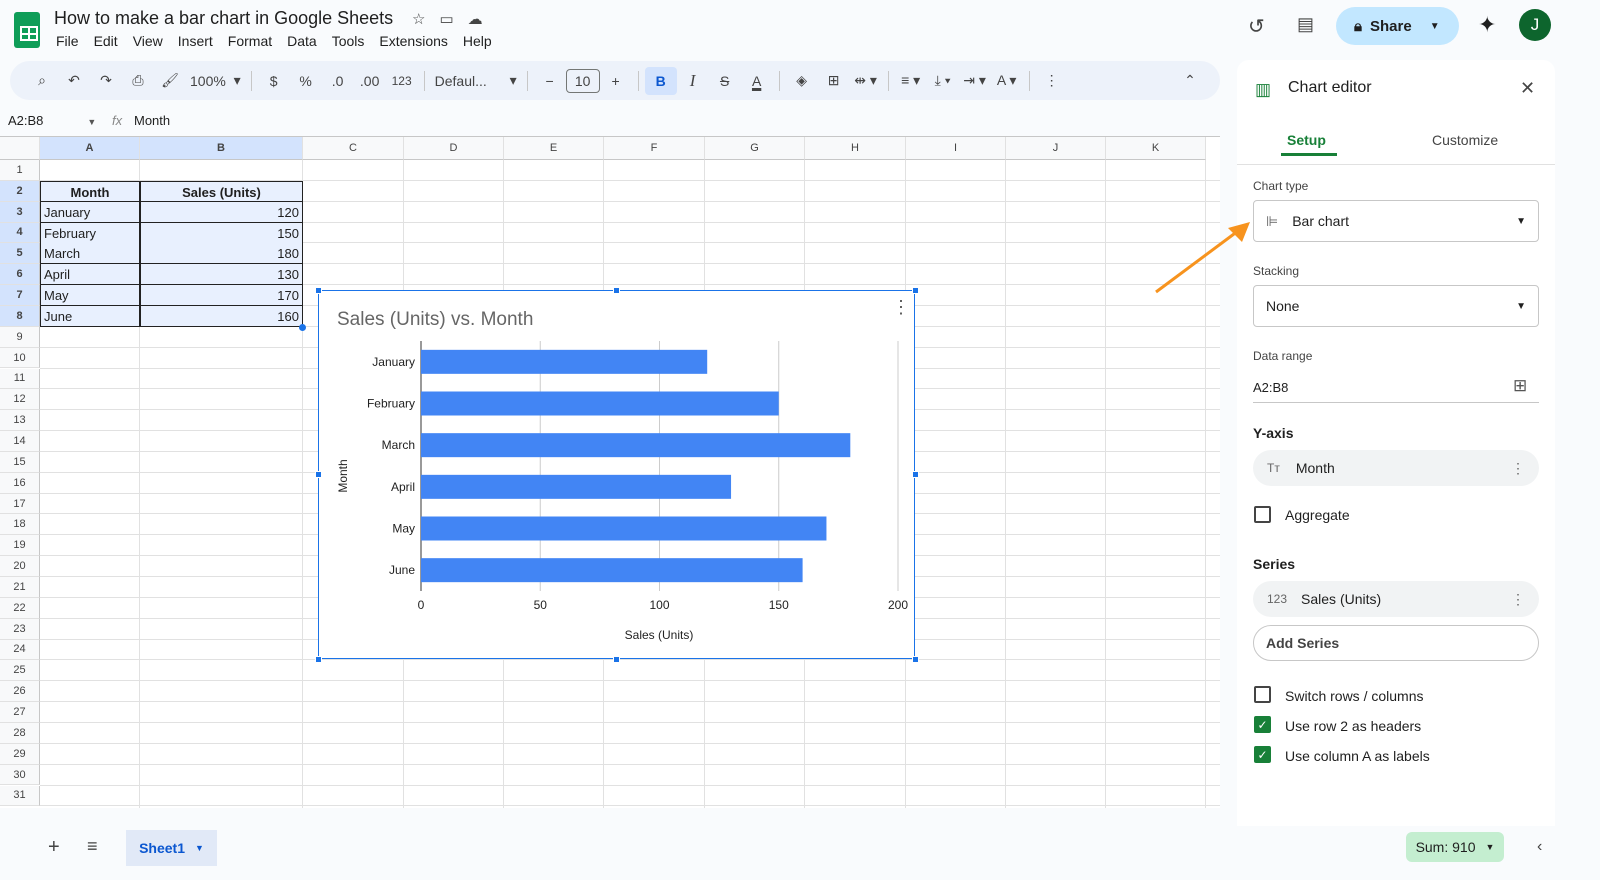 The height and width of the screenshot is (880, 1600). Describe the element at coordinates (221, 148) in the screenshot. I see `column-header-B: B` at that location.